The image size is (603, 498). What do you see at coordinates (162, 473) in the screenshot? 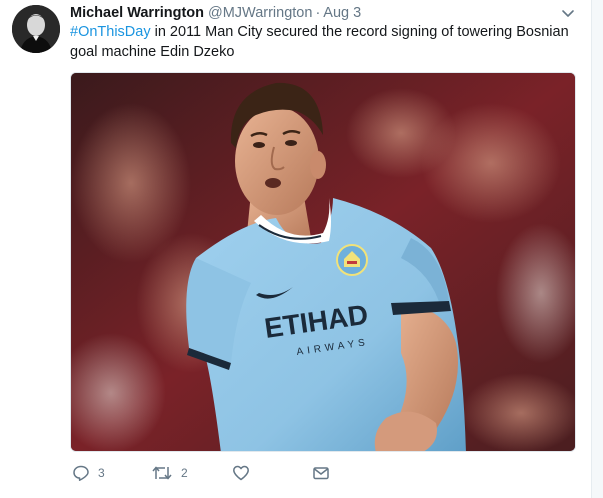
I see `retweet-icon` at bounding box center [162, 473].